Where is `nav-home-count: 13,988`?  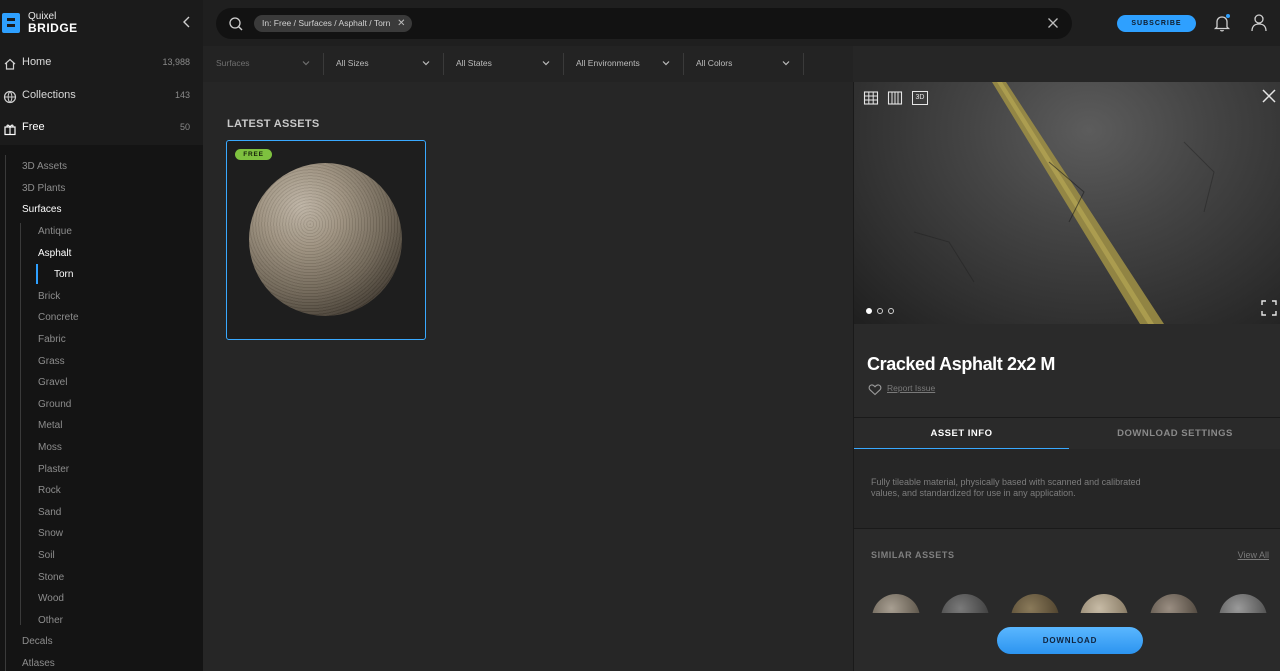
nav-home-count: 13,988 is located at coordinates (176, 62).